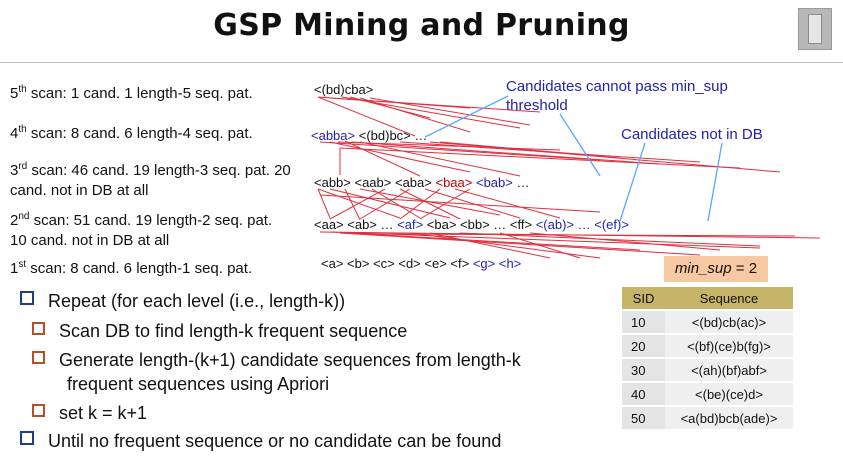 This screenshot has height=457, width=843. What do you see at coordinates (182, 301) in the screenshot?
I see `bullet-repeat: Repeat (for each level (i.e., length-k))` at bounding box center [182, 301].